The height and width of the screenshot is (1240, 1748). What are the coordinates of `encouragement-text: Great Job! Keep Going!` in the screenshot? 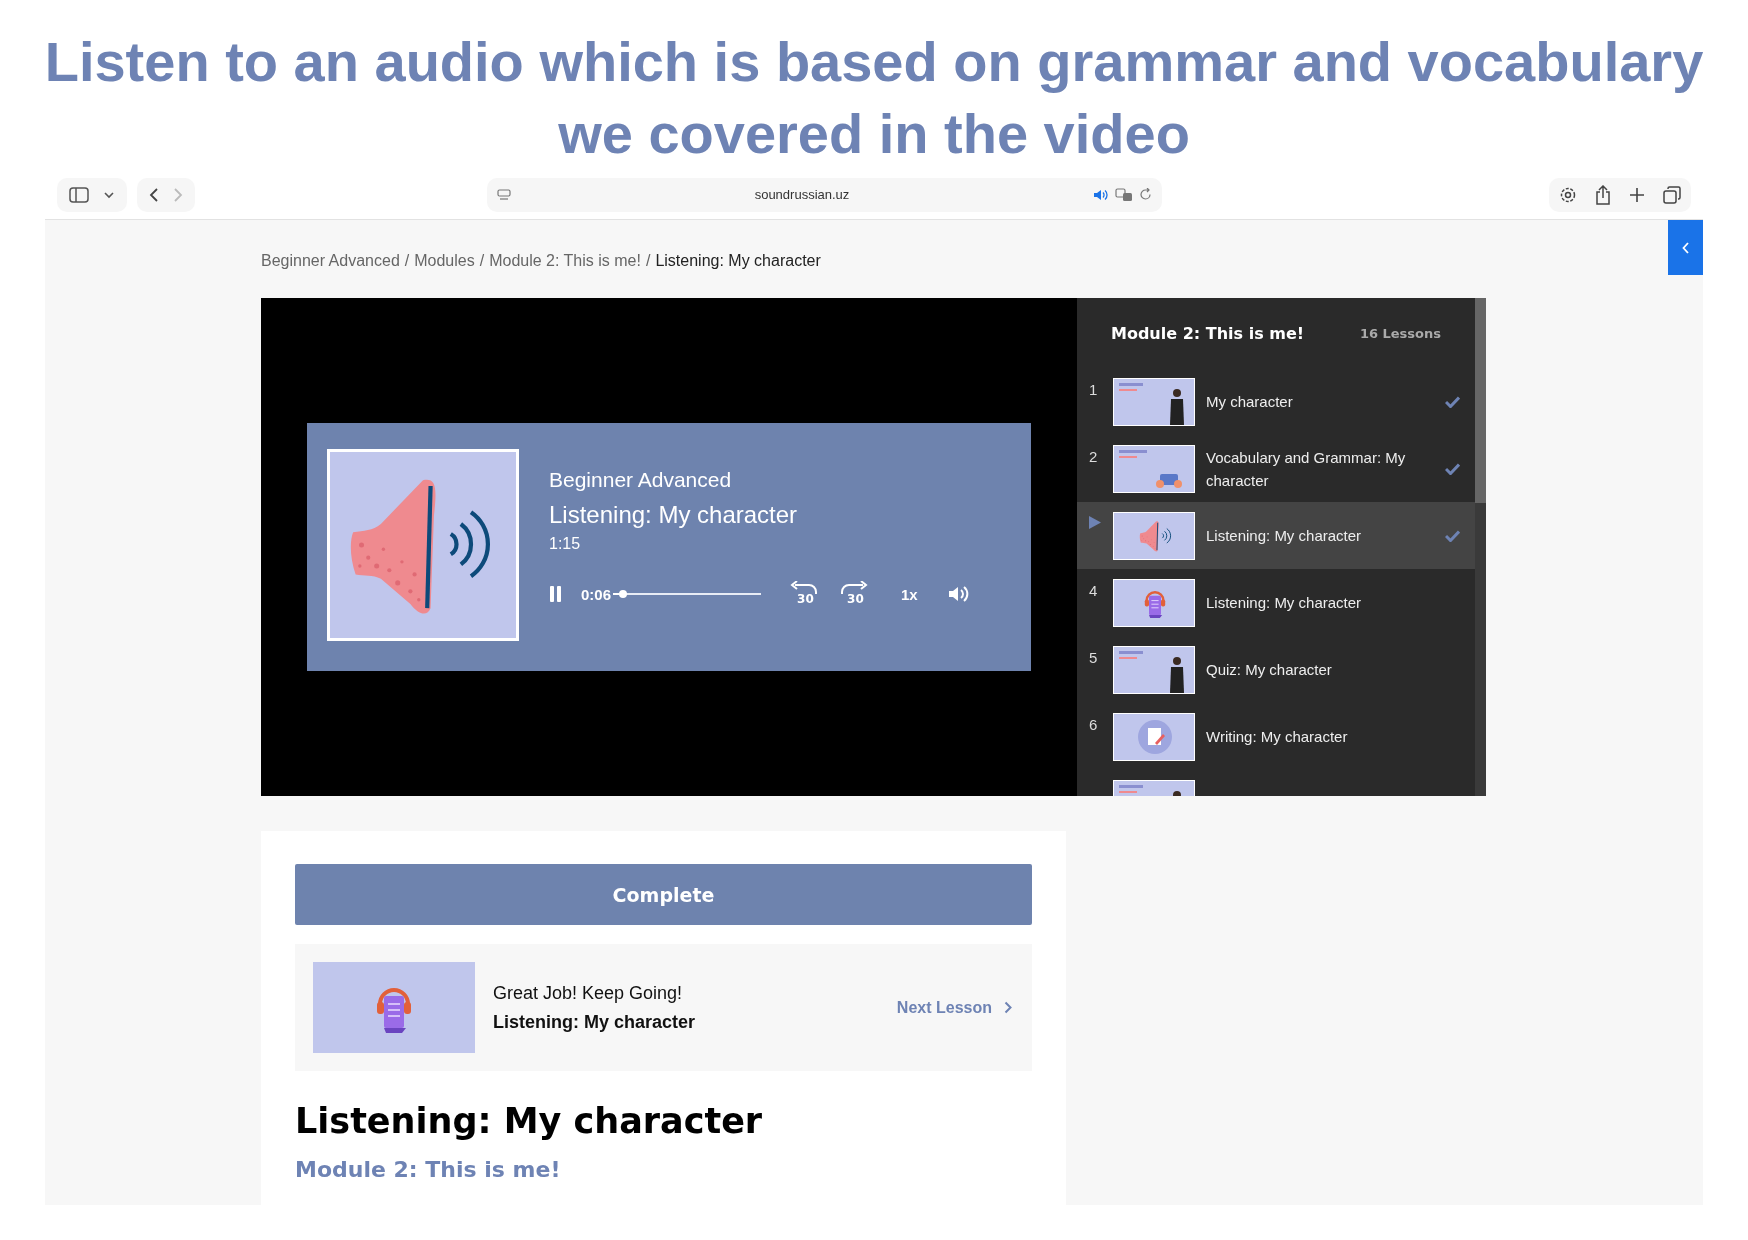 It's located at (588, 993).